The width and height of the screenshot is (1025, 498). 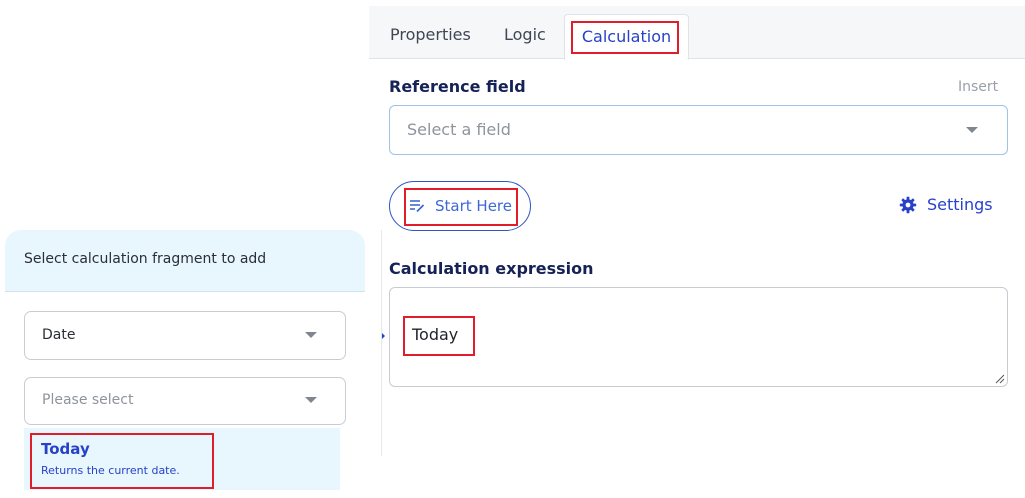 I want to click on highlight-box, so click(x=625, y=37).